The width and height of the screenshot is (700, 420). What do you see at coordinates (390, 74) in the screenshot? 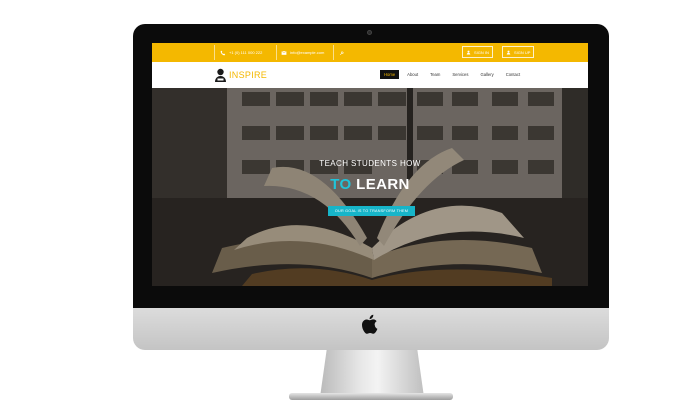
I see `nav-item-home: Home` at bounding box center [390, 74].